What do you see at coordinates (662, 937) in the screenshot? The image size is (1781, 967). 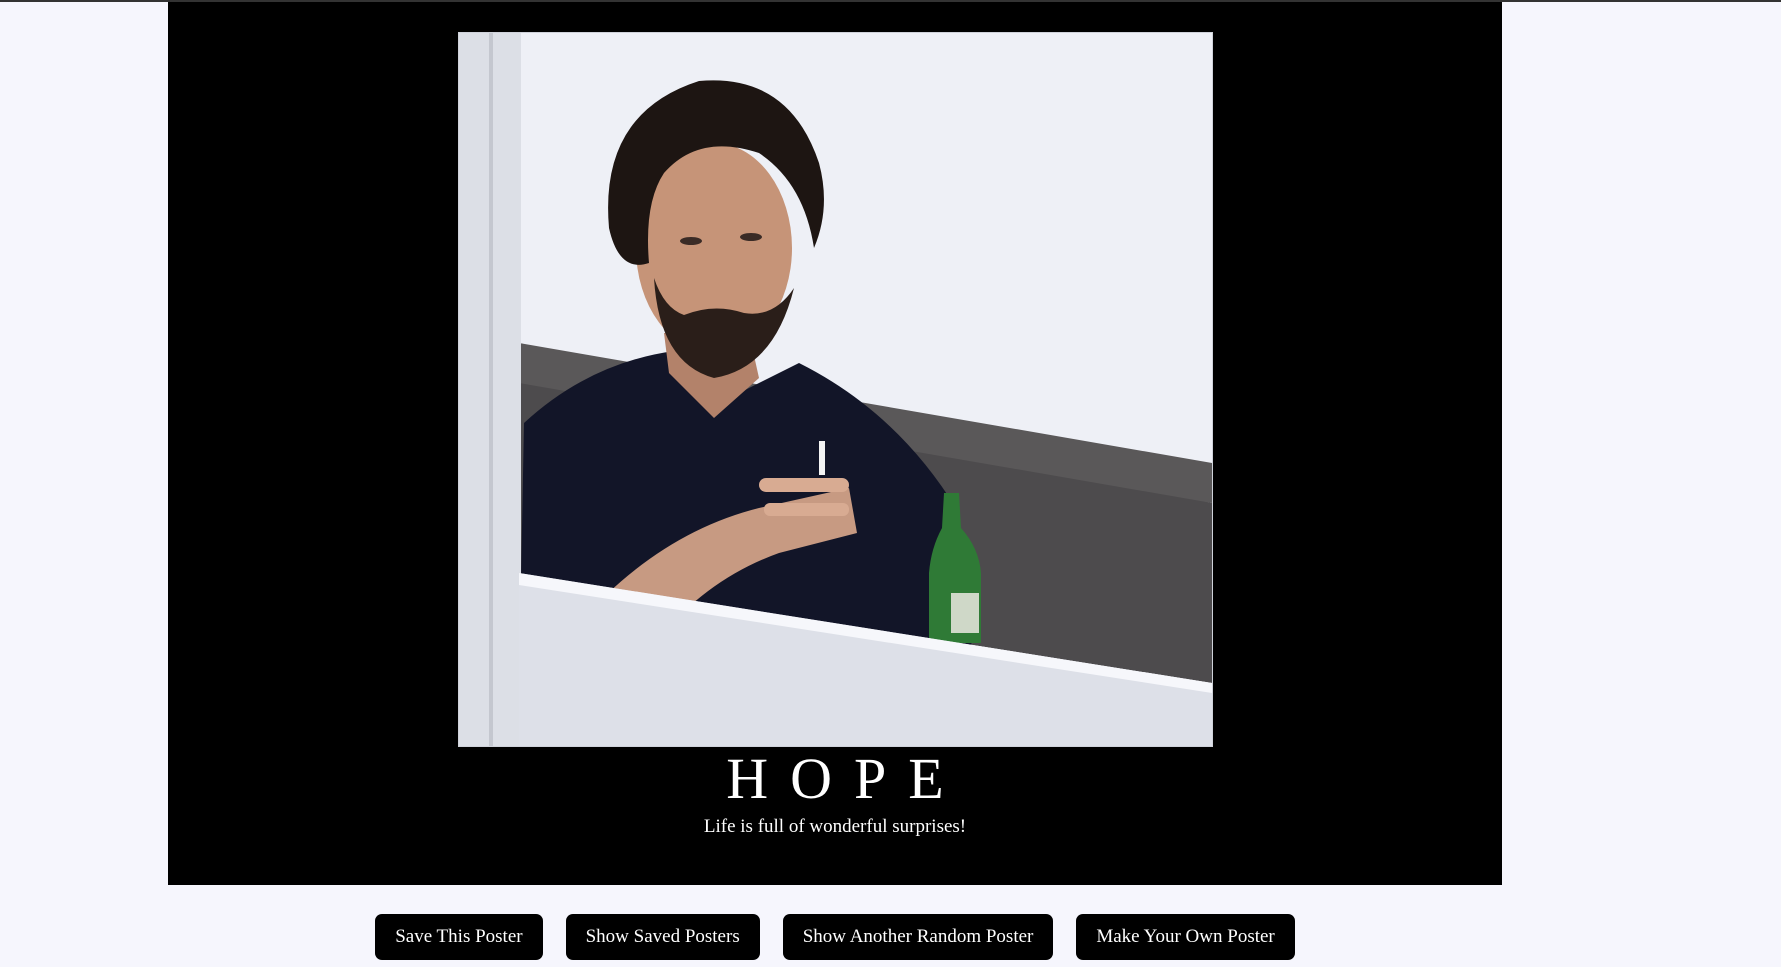 I see `show-saved-posters-button: Show Saved Posters` at bounding box center [662, 937].